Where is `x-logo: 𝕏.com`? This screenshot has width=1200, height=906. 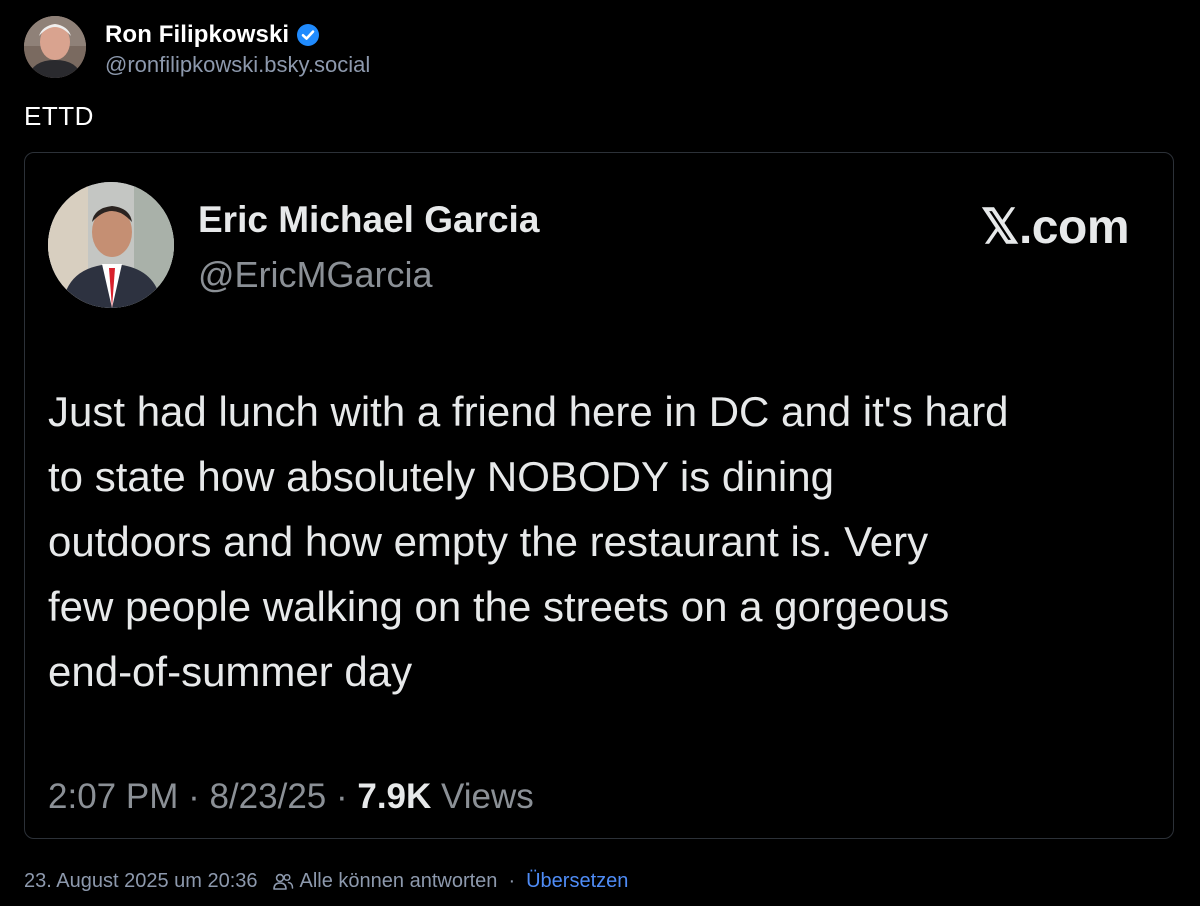
x-logo: 𝕏.com is located at coordinates (1055, 227).